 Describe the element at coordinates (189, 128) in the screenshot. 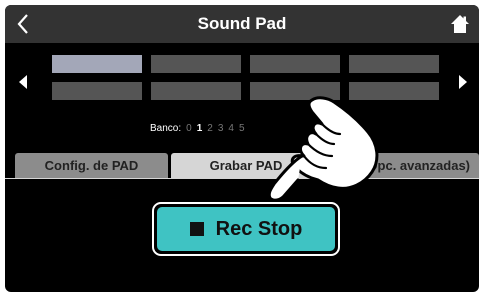

I see `bank-number-0: 0` at that location.